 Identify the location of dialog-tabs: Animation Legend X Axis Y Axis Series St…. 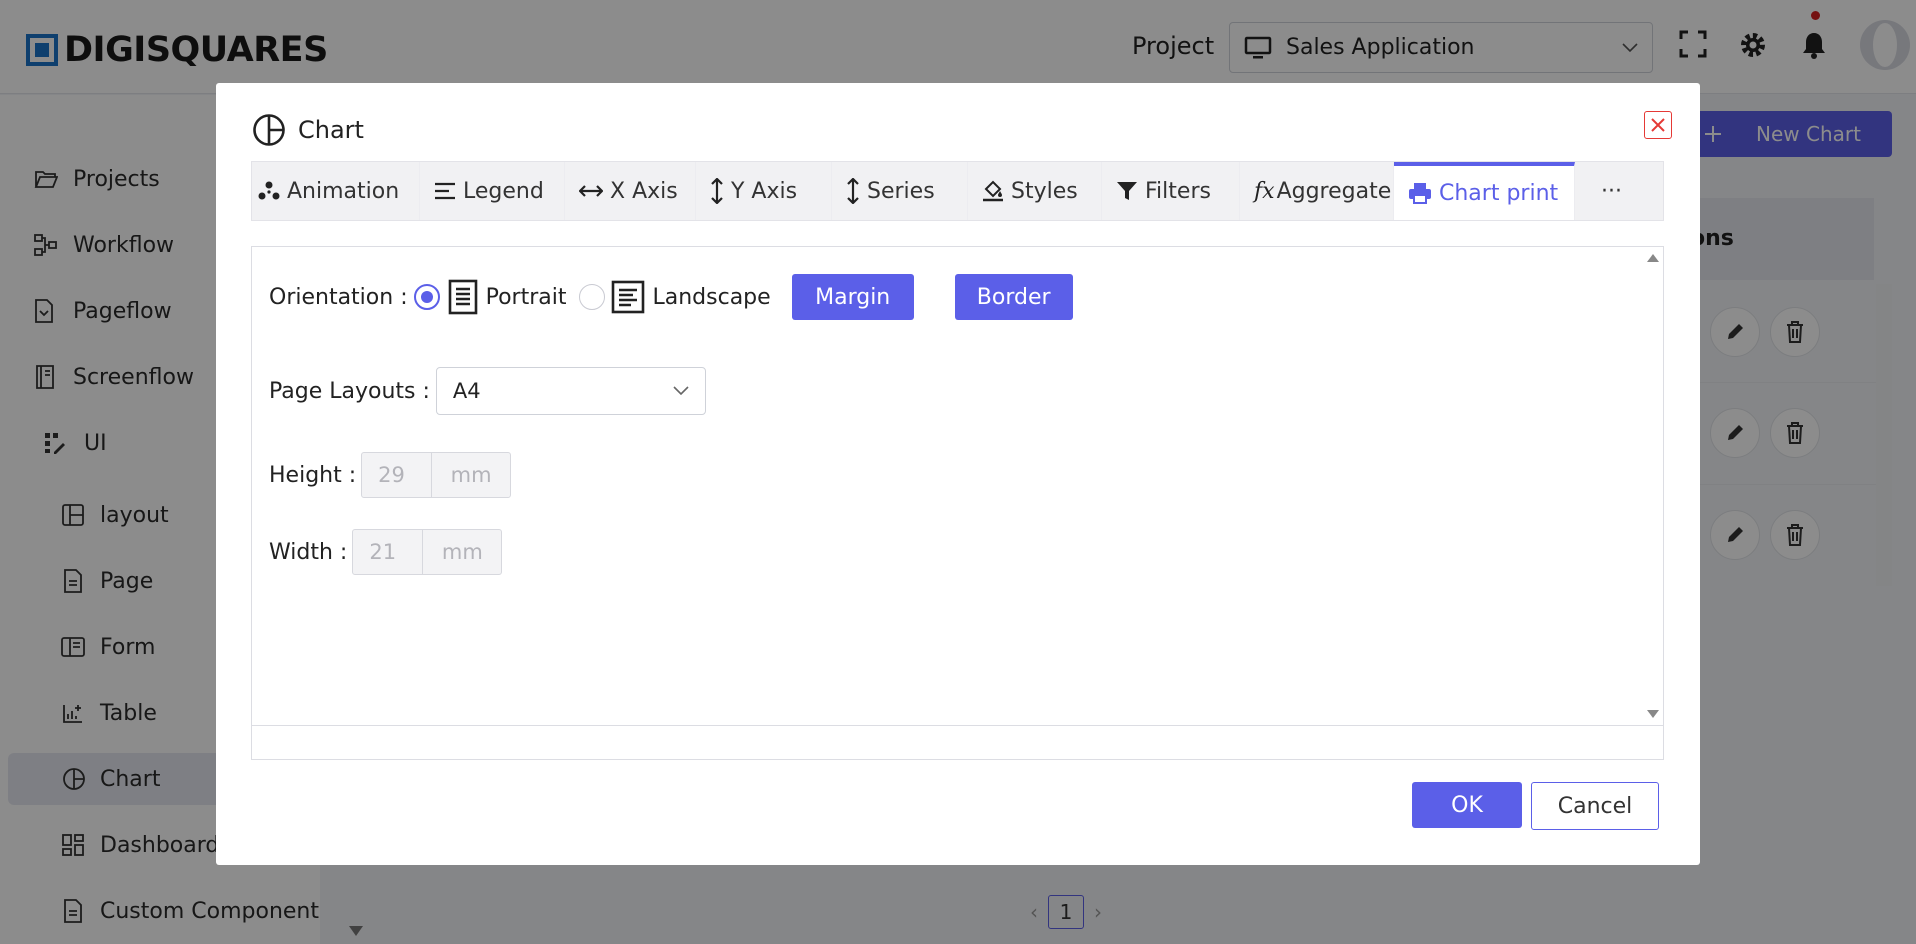
(957, 191).